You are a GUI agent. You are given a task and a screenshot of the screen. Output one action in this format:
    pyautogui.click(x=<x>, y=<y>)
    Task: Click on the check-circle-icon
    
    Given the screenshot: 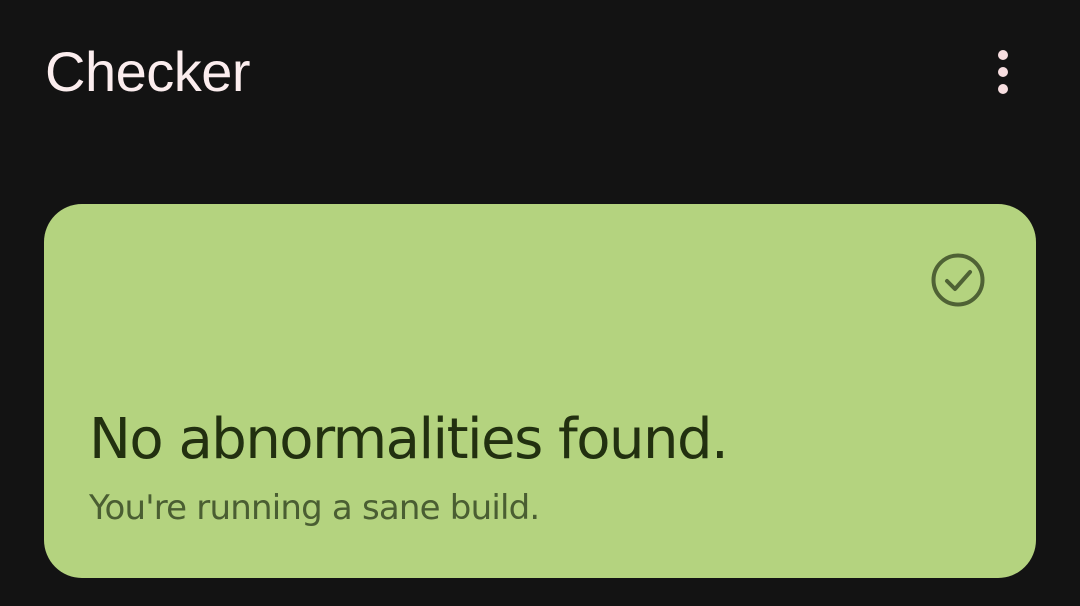 What is the action you would take?
    pyautogui.click(x=958, y=280)
    